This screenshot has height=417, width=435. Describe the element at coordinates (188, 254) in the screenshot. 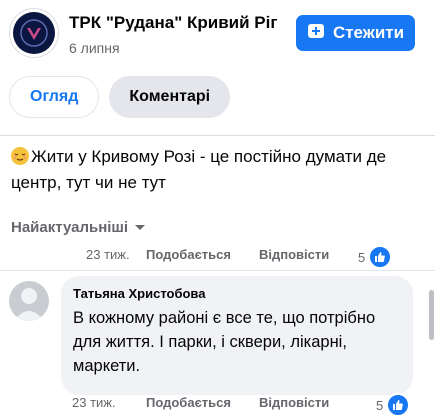

I see `post-like-button: Подобається` at that location.